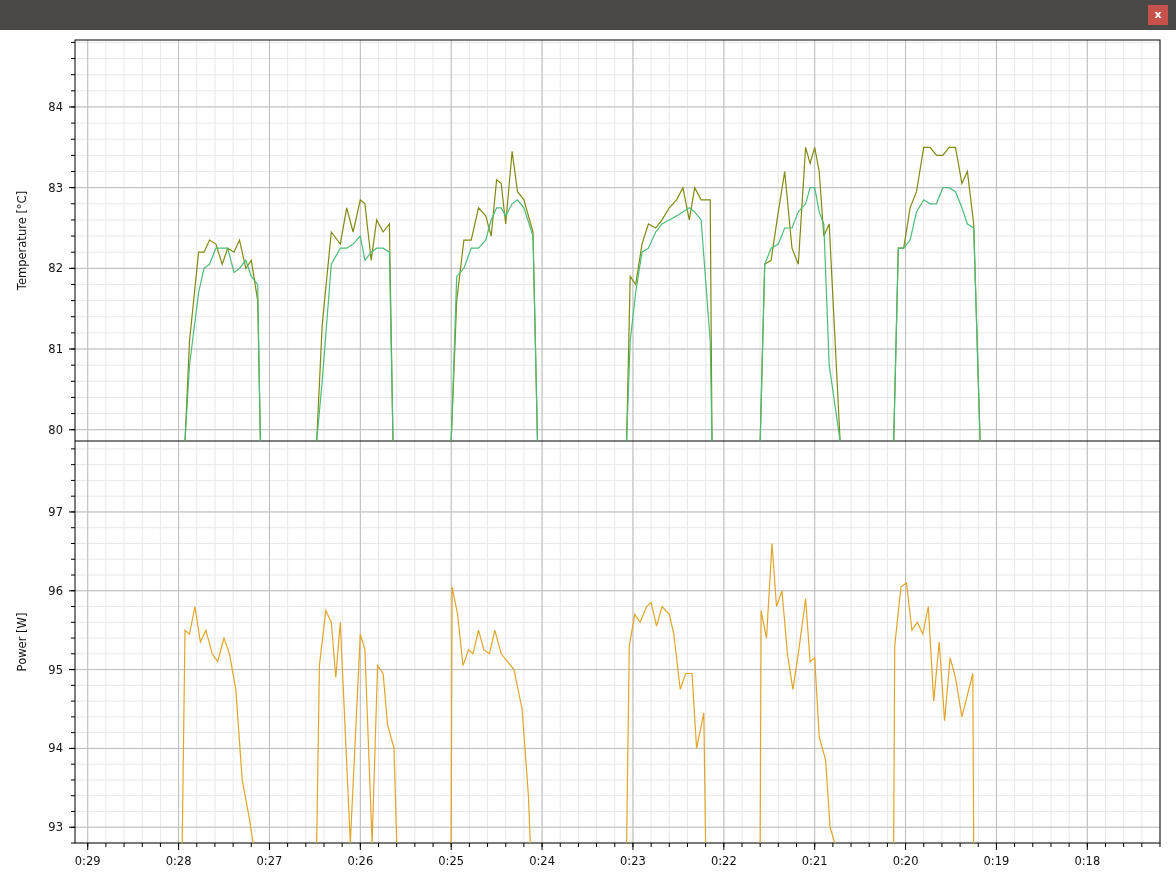 The height and width of the screenshot is (881, 1176). Describe the element at coordinates (55, 106) in the screenshot. I see `axis-tick-label: 84` at that location.